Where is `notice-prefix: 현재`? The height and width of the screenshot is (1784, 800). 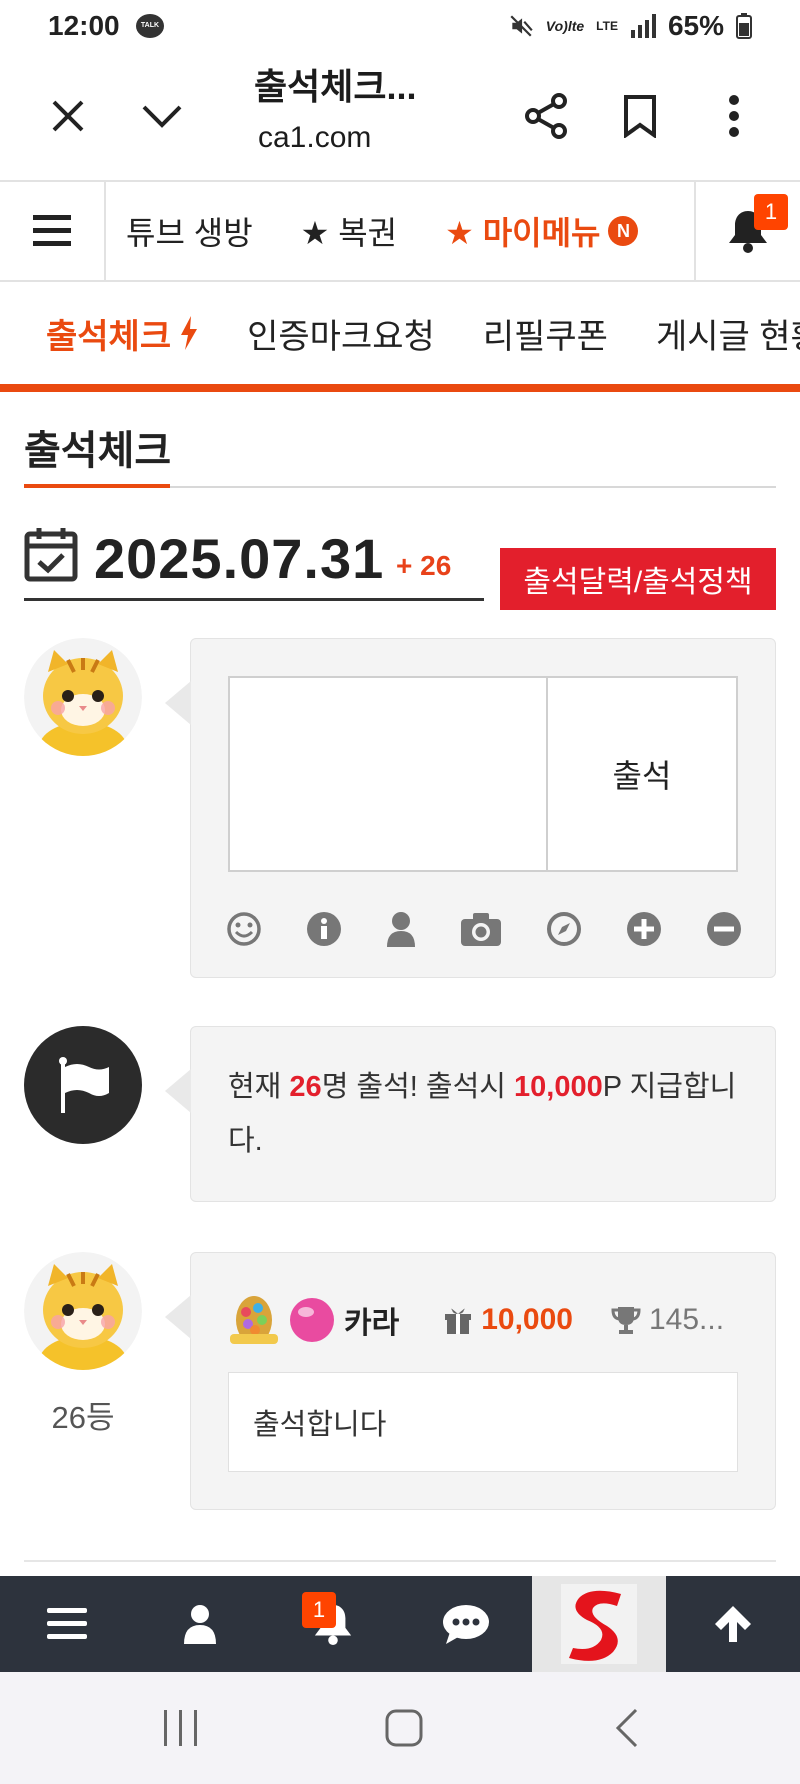
notice-prefix: 현재 is located at coordinates (259, 1087).